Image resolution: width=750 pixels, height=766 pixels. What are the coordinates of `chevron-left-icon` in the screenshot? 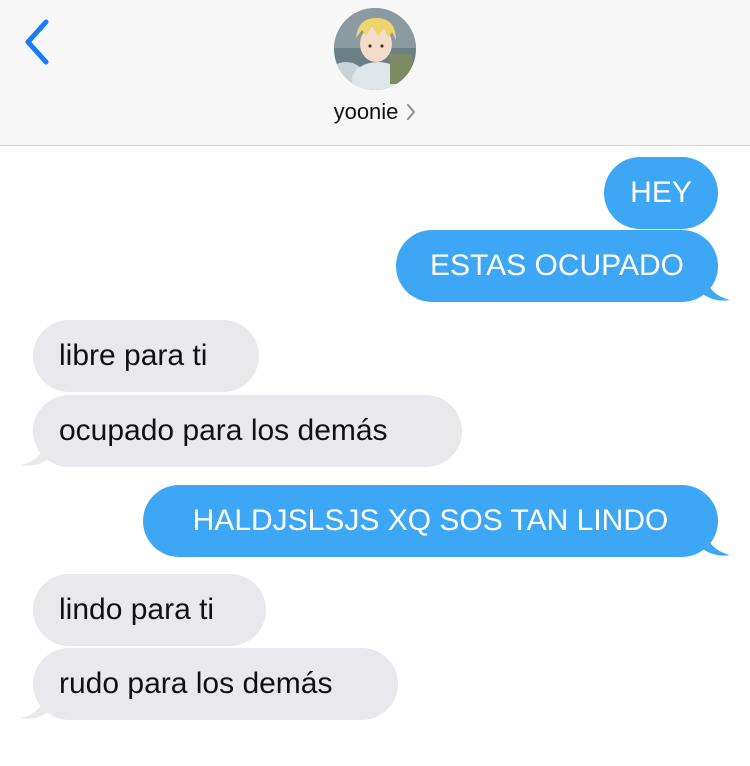 It's located at (37, 42).